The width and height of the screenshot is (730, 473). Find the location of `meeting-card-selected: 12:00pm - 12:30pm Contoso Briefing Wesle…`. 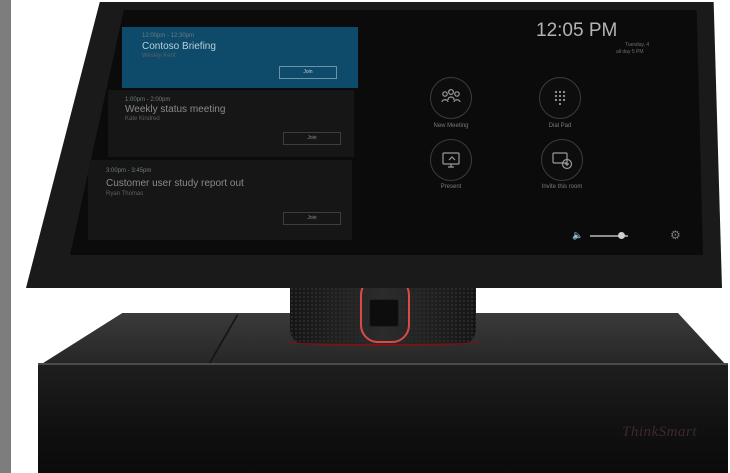

meeting-card-selected: 12:00pm - 12:30pm Contoso Briefing Wesle… is located at coordinates (240, 57).